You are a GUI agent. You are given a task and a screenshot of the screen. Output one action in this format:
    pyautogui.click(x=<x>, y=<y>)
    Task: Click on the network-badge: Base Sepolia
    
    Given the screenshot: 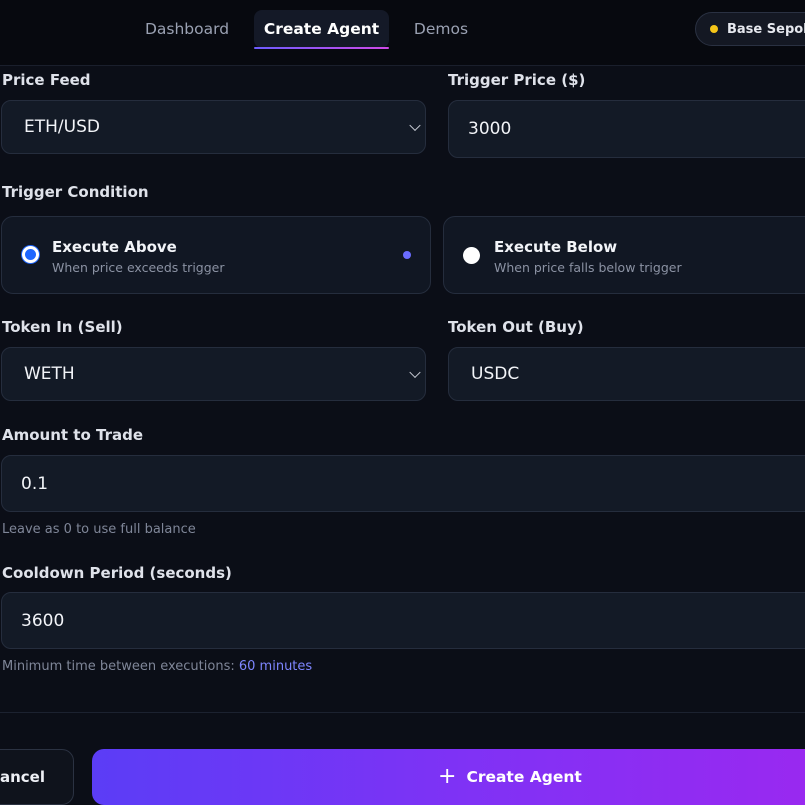 What is the action you would take?
    pyautogui.click(x=750, y=29)
    